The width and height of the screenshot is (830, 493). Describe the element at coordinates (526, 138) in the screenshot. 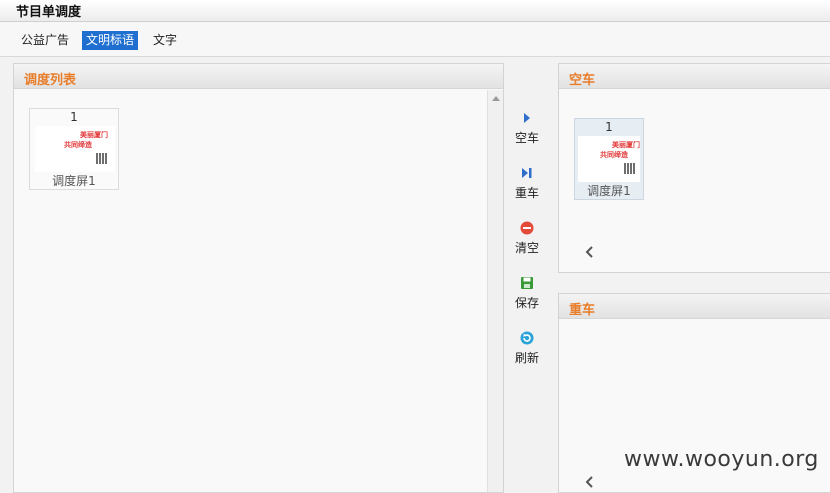

I see `empty-car-label: 空车` at that location.